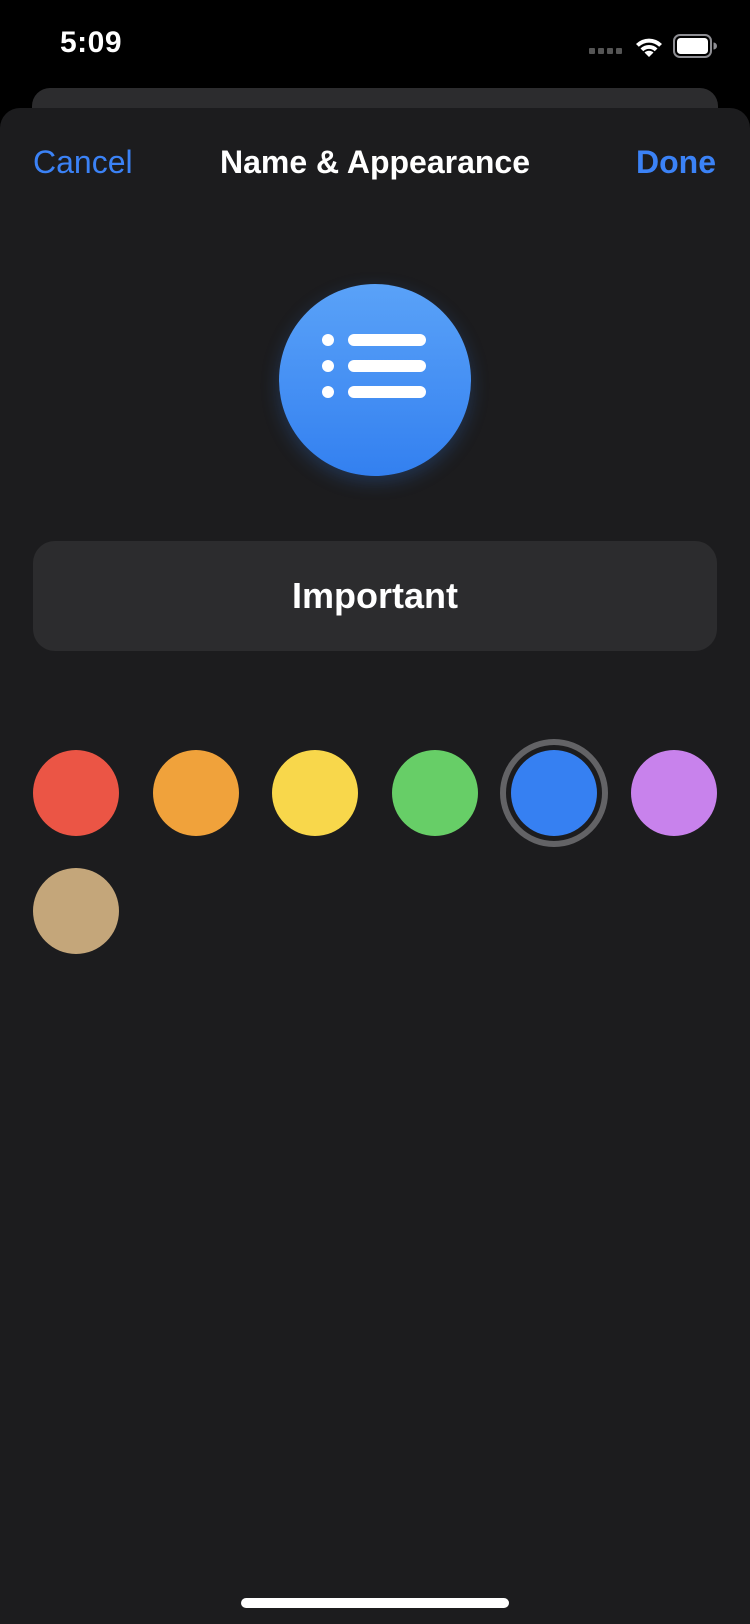  I want to click on color-swatch-green, so click(434, 793).